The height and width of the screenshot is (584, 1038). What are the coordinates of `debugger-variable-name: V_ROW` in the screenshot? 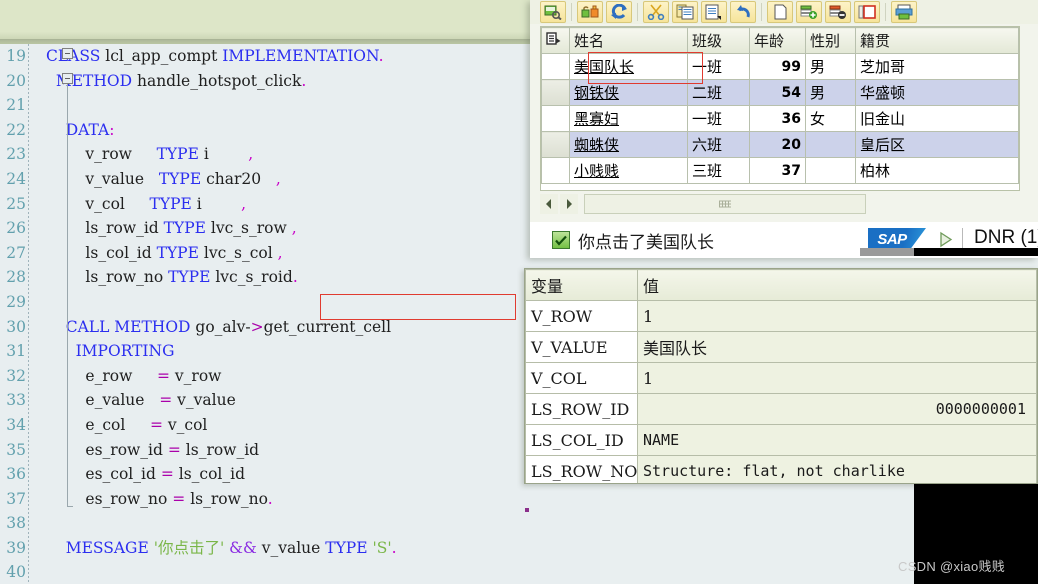 It's located at (581, 316).